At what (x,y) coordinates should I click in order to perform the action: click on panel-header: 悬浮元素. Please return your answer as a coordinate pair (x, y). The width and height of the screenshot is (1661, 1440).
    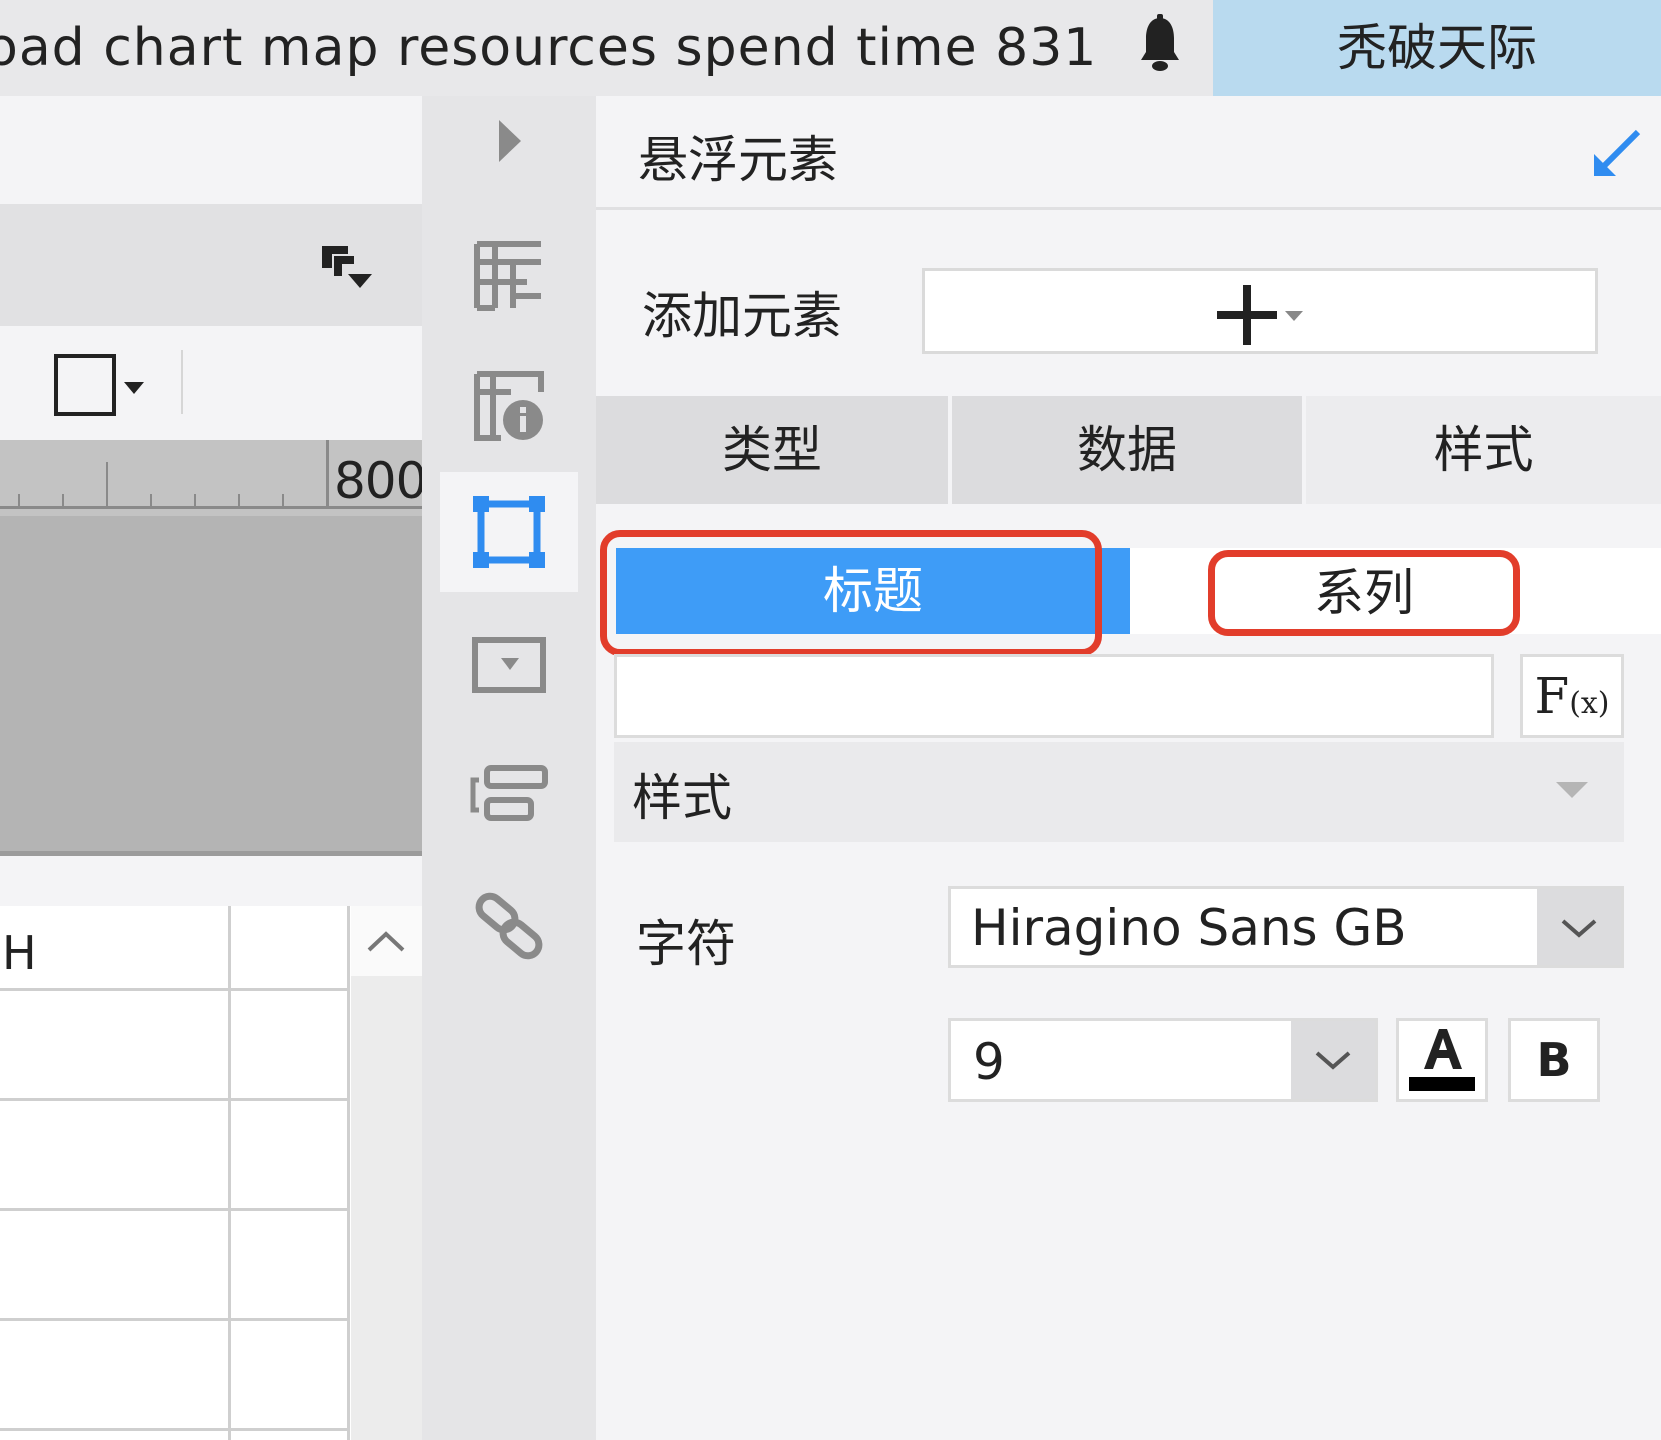
    Looking at the image, I should click on (1128, 153).